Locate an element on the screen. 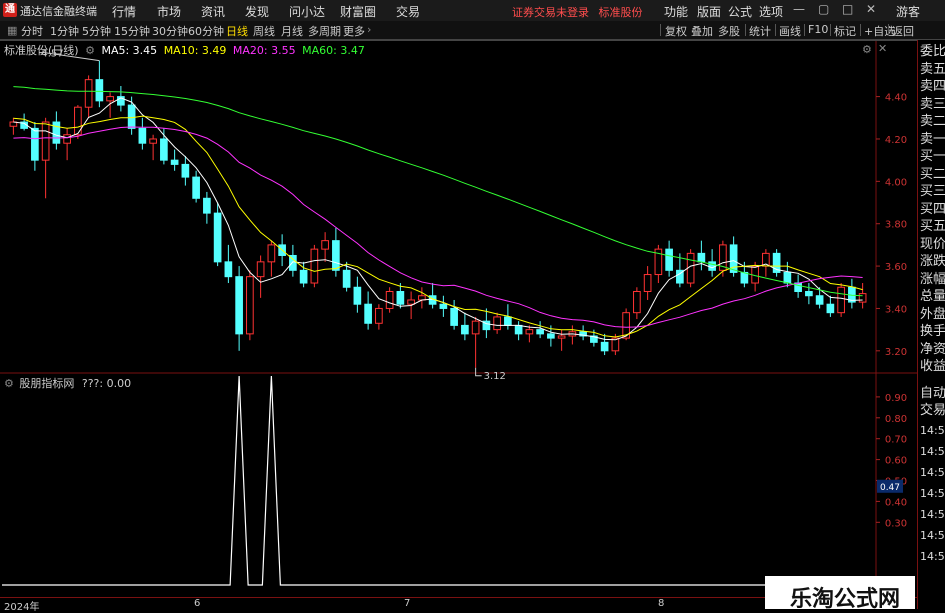  menu-item-discover: 发现 is located at coordinates (257, 11).